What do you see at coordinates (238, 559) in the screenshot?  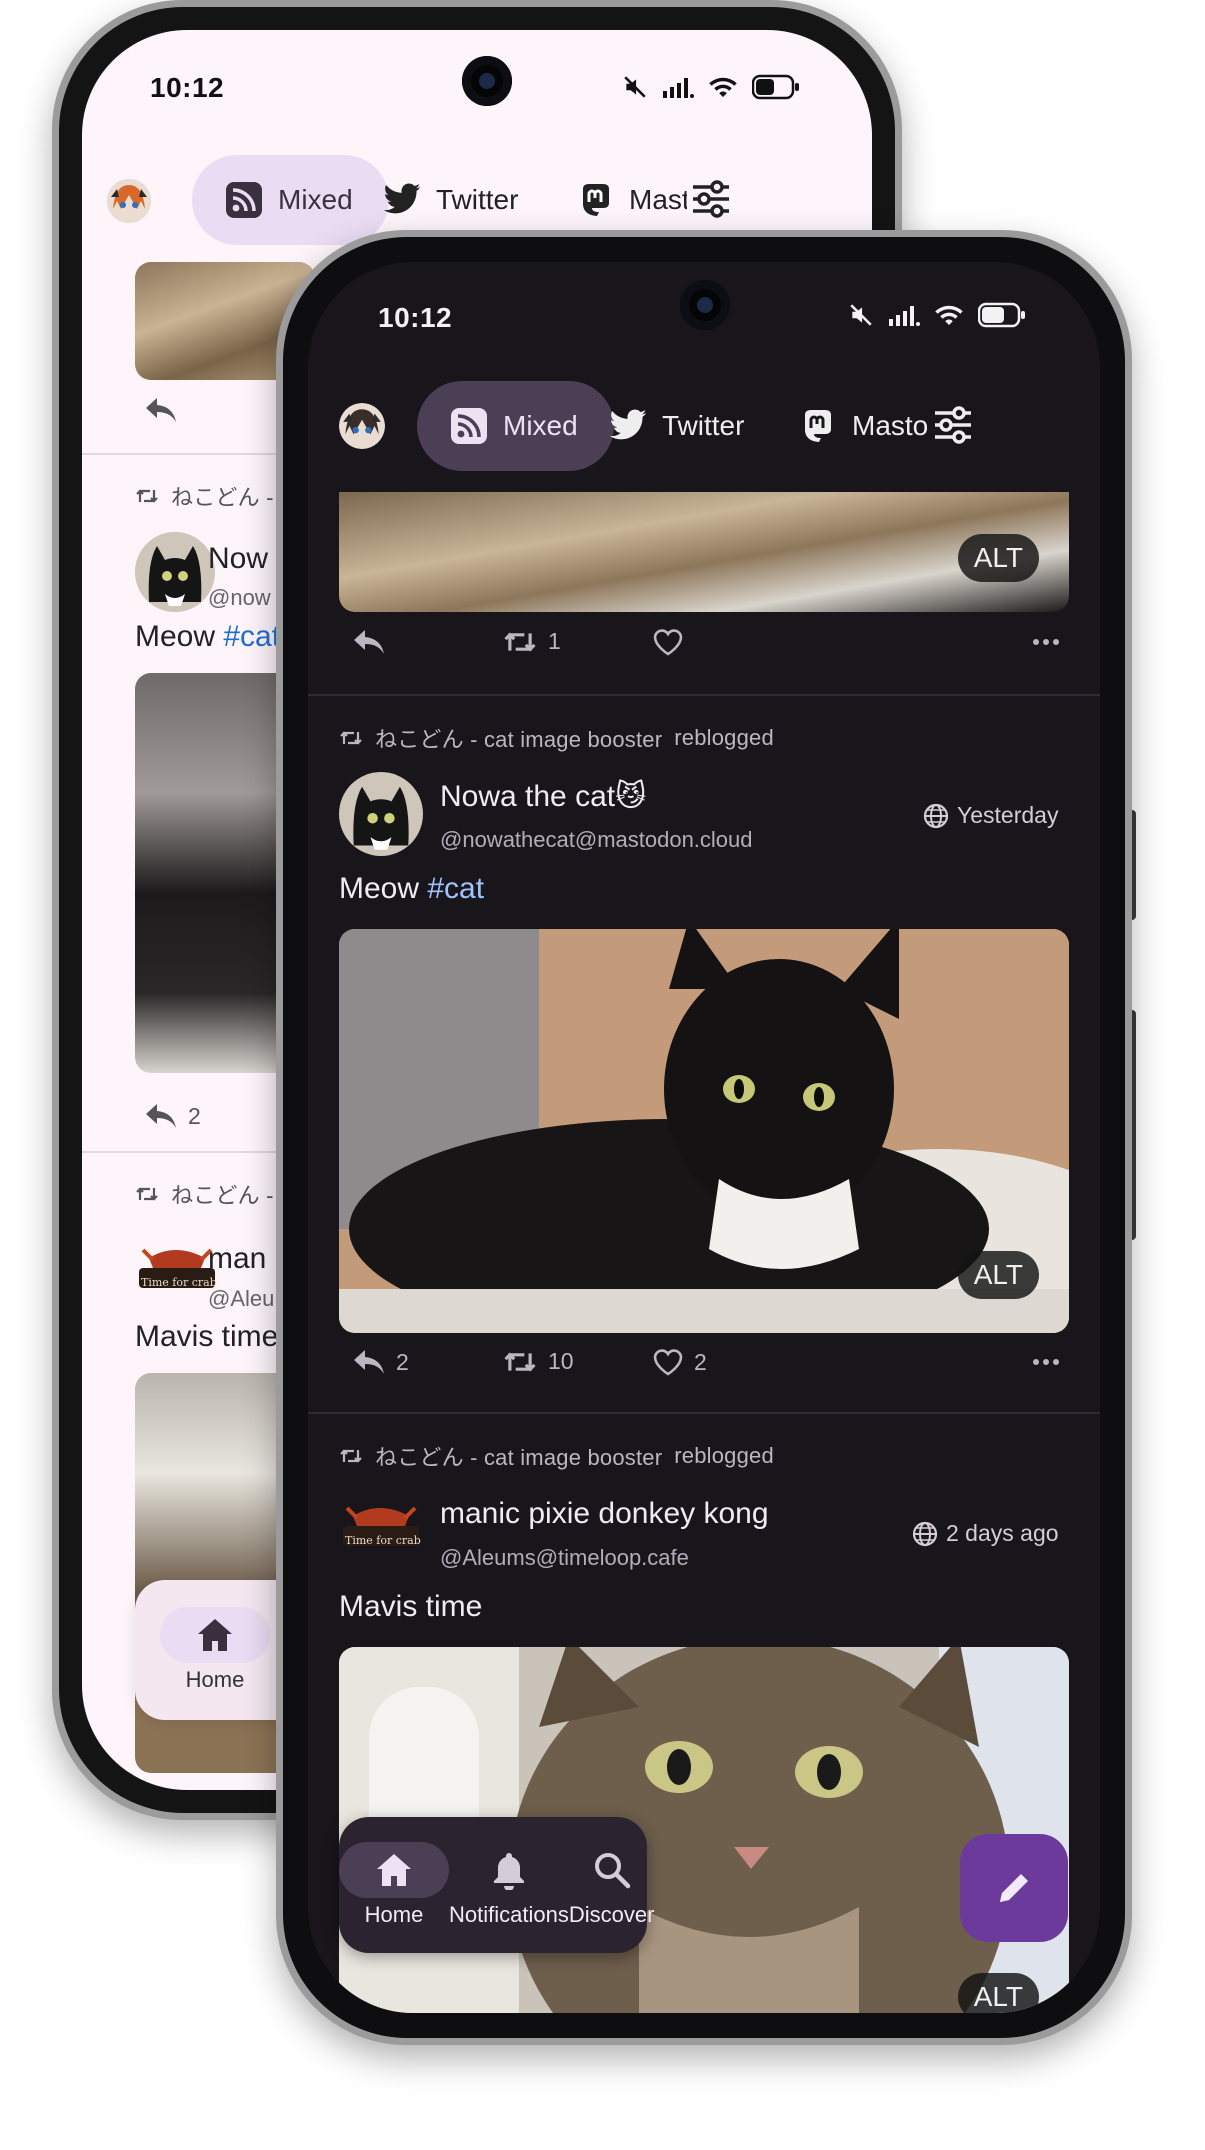 I see `author-name: Now` at bounding box center [238, 559].